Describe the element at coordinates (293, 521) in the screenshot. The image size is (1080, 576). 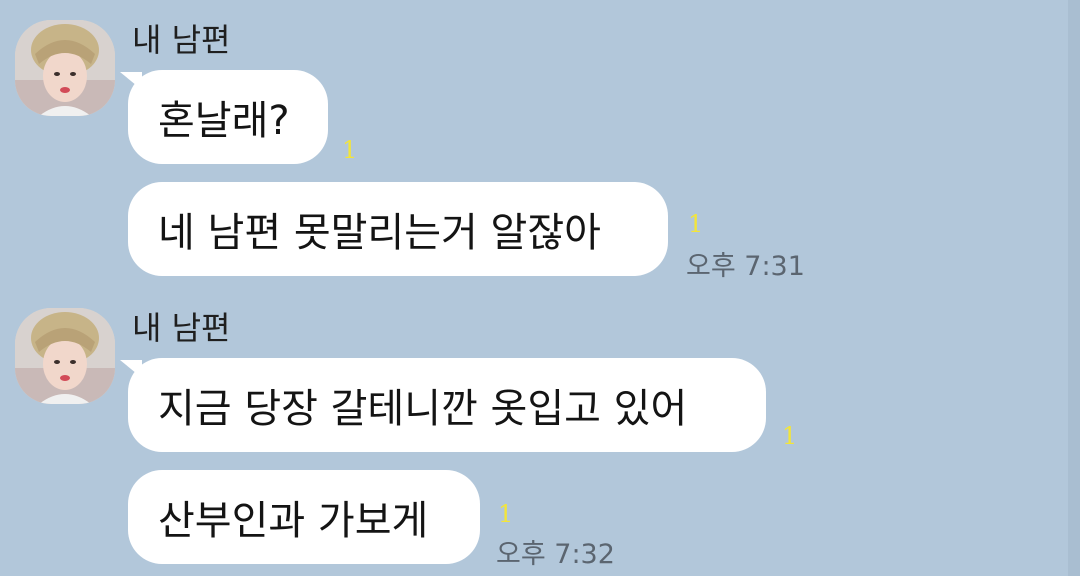
I see `message-text: 산부인과 가보게` at that location.